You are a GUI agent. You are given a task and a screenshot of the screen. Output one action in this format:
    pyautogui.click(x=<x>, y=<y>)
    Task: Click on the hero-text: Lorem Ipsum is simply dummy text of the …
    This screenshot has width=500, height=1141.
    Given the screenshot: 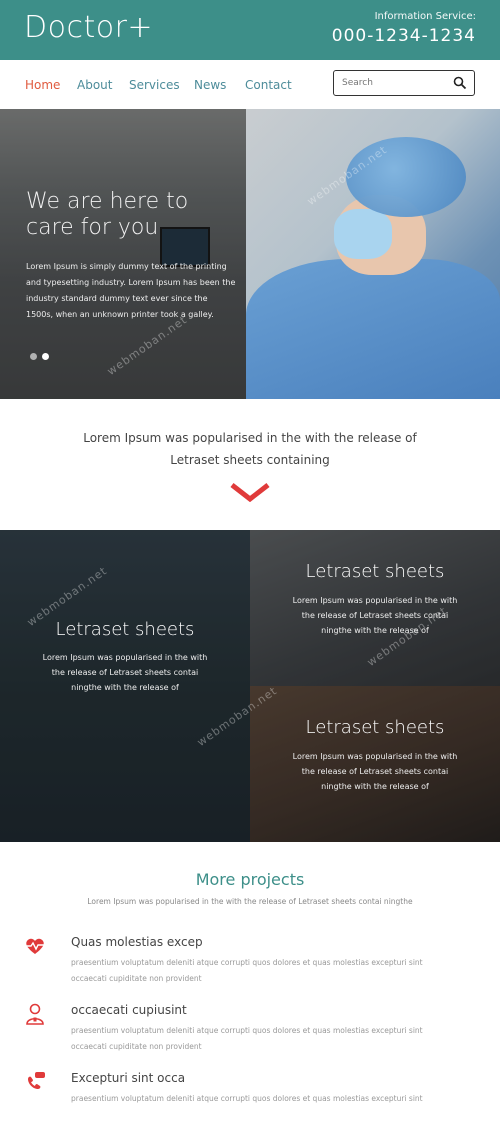 What is the action you would take?
    pyautogui.click(x=131, y=290)
    